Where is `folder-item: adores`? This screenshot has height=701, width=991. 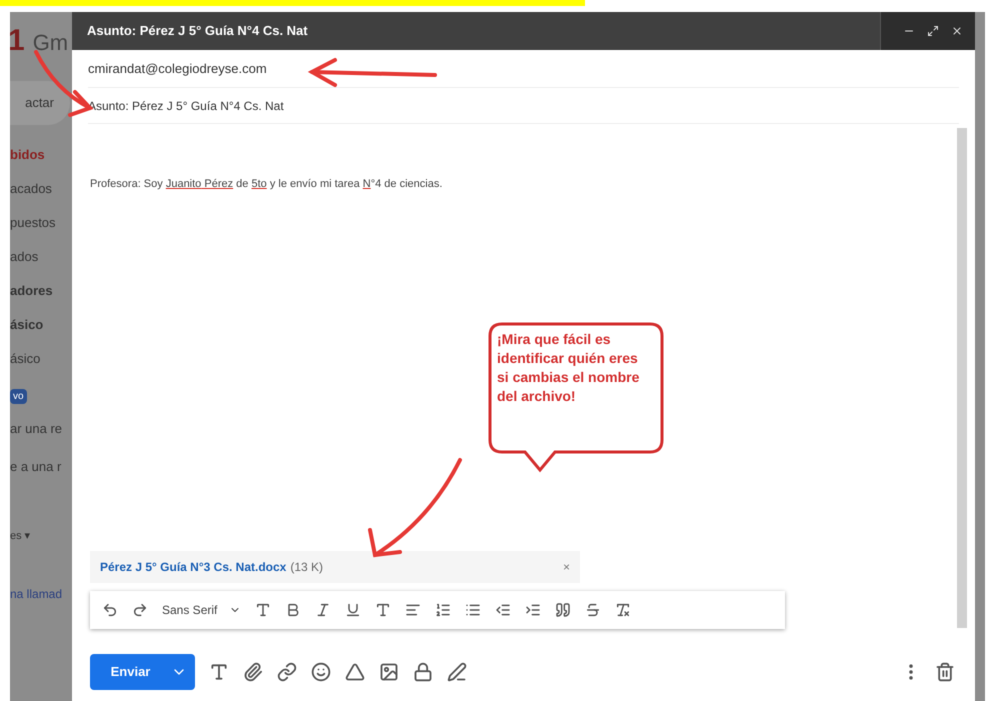 folder-item: adores is located at coordinates (41, 298).